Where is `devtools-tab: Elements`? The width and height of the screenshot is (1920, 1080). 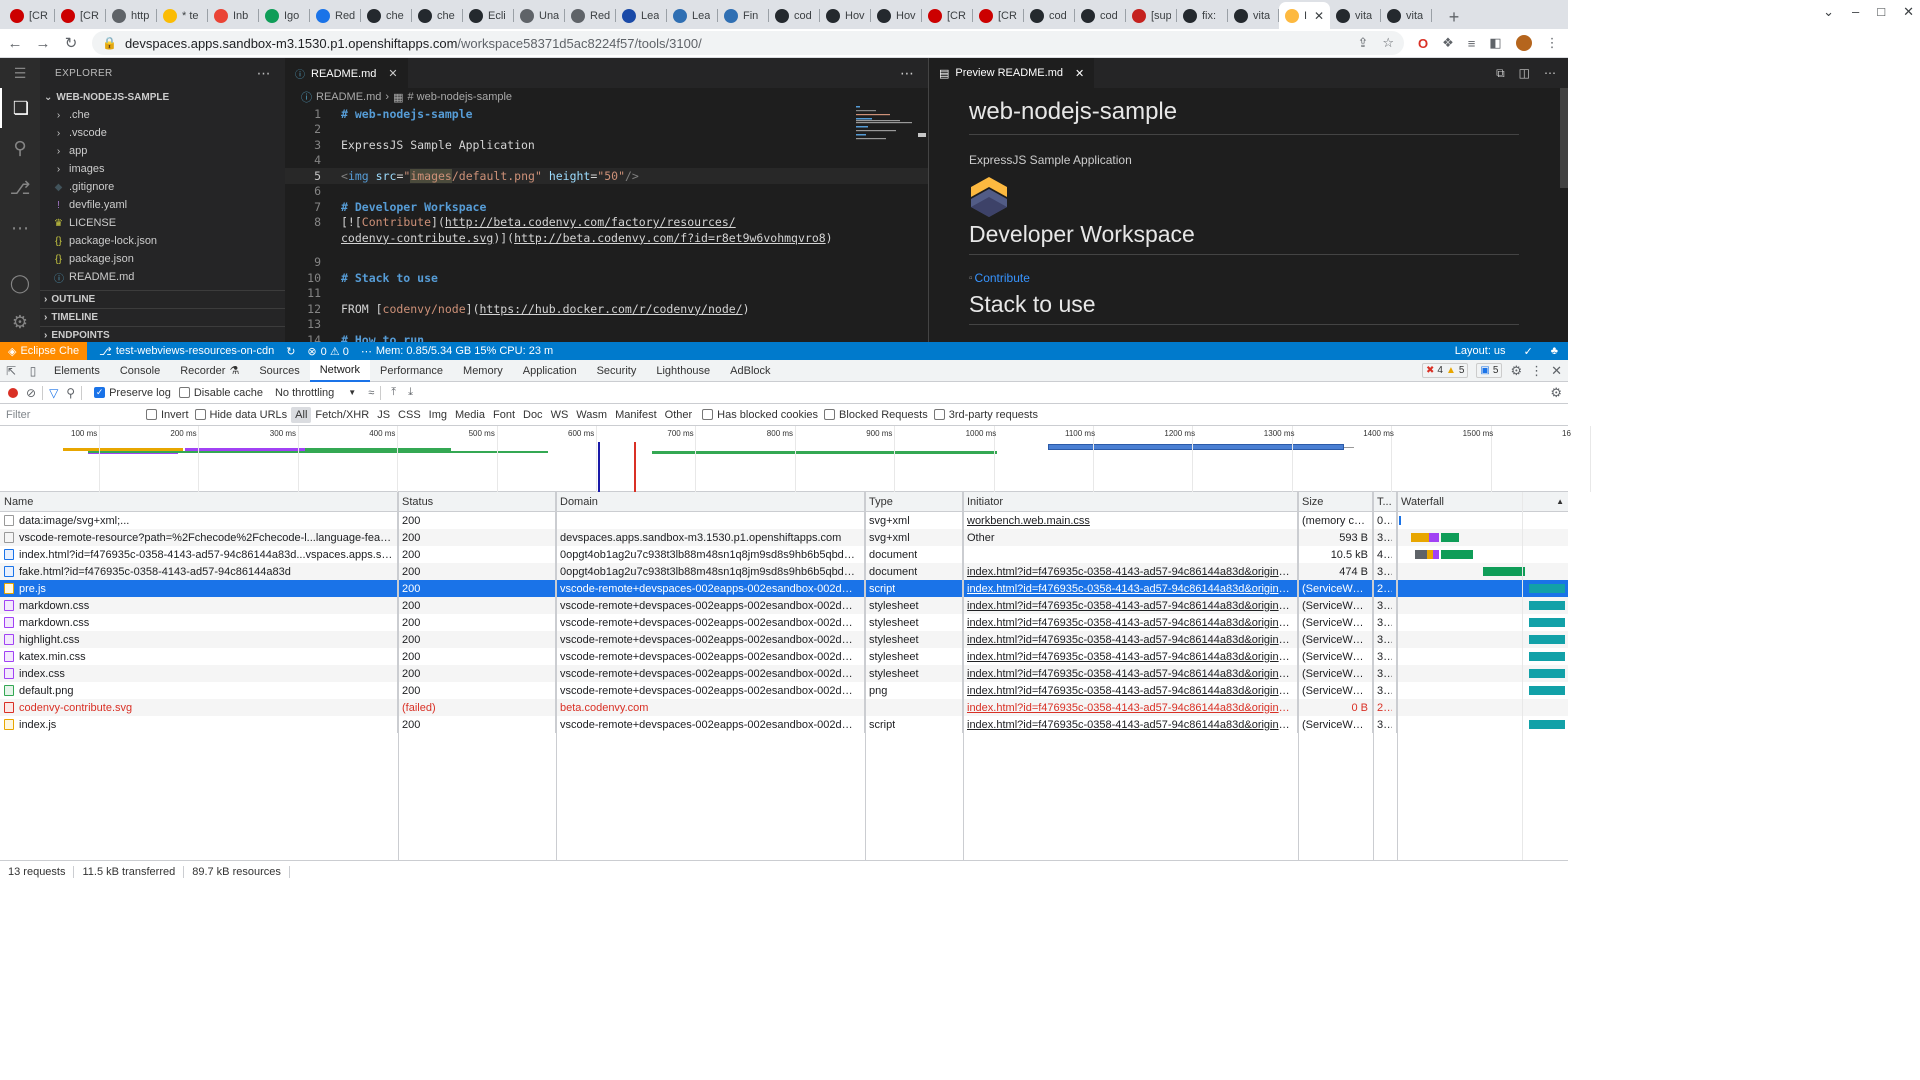 devtools-tab: Elements is located at coordinates (77, 371).